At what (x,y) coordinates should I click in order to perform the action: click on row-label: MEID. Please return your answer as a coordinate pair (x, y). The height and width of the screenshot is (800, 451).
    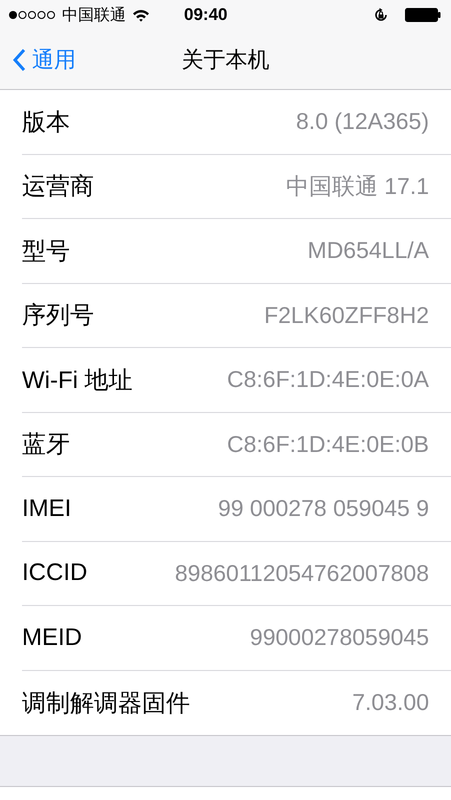
    Looking at the image, I should click on (52, 638).